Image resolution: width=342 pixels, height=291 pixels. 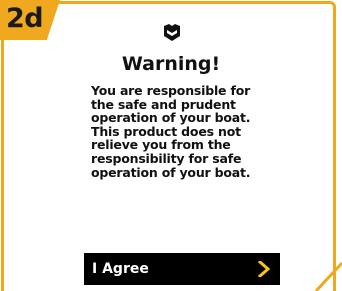 What do you see at coordinates (264, 269) in the screenshot?
I see `chevron-right-icon` at bounding box center [264, 269].